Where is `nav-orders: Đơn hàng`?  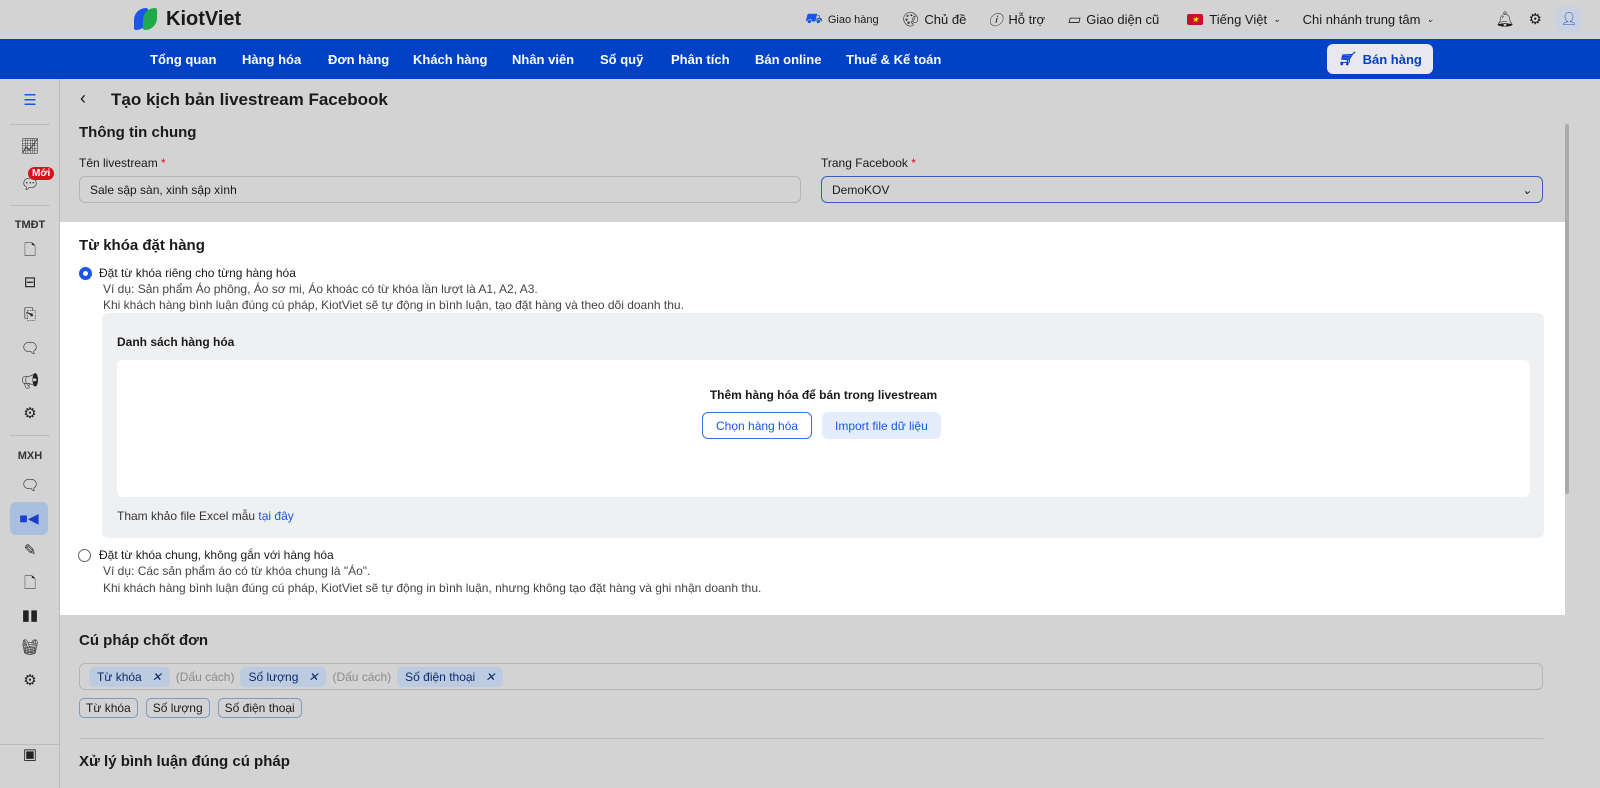 nav-orders: Đơn hàng is located at coordinates (358, 59).